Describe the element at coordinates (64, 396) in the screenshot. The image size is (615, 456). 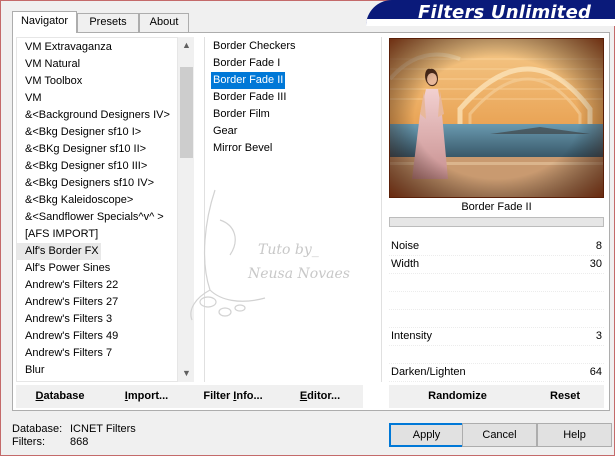
I see `database-button-post: atabase` at that location.